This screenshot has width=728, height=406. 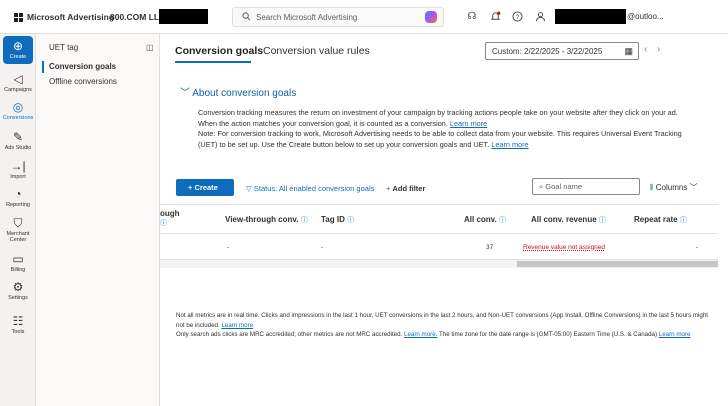 I want to click on column-header-label: Repeat rate, so click(x=656, y=219).